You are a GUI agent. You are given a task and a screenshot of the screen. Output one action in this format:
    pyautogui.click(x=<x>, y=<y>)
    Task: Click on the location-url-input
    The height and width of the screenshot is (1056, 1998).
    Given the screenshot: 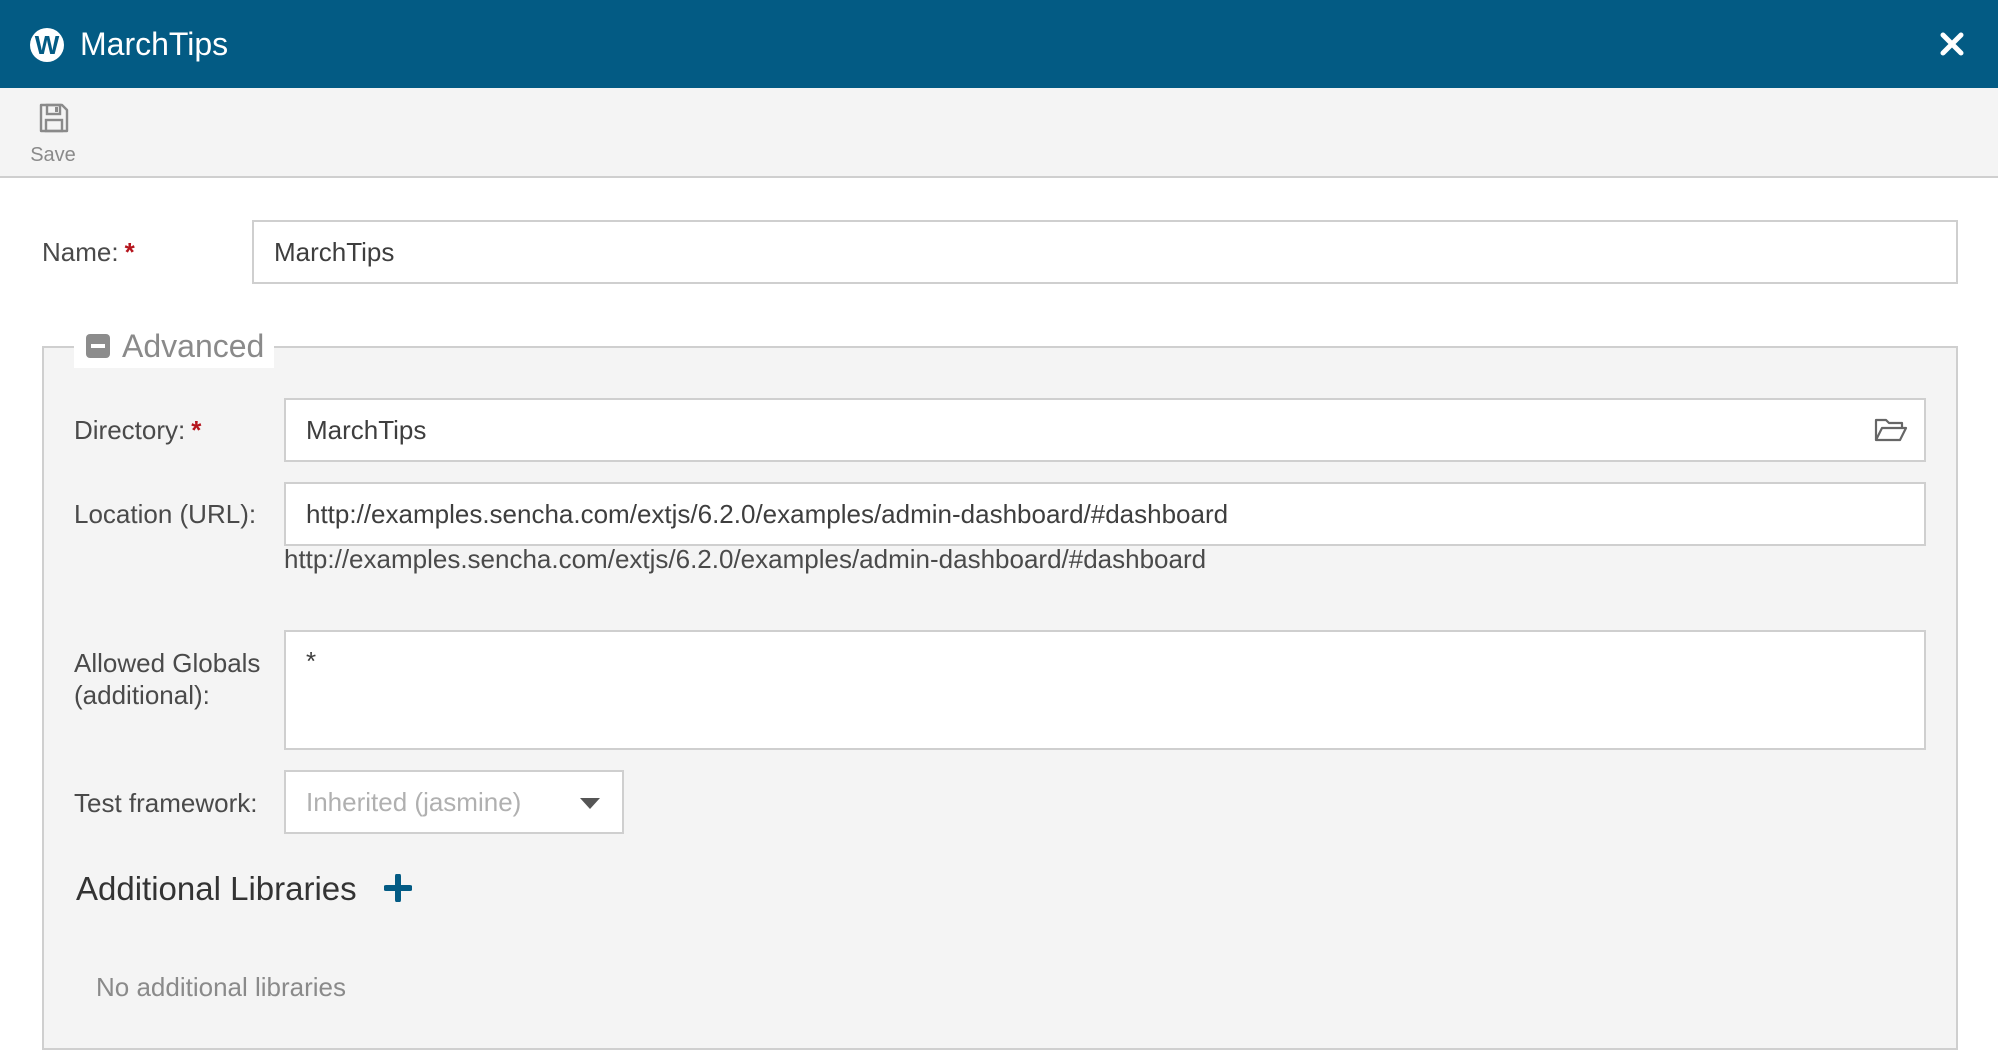 What is the action you would take?
    pyautogui.click(x=1105, y=514)
    